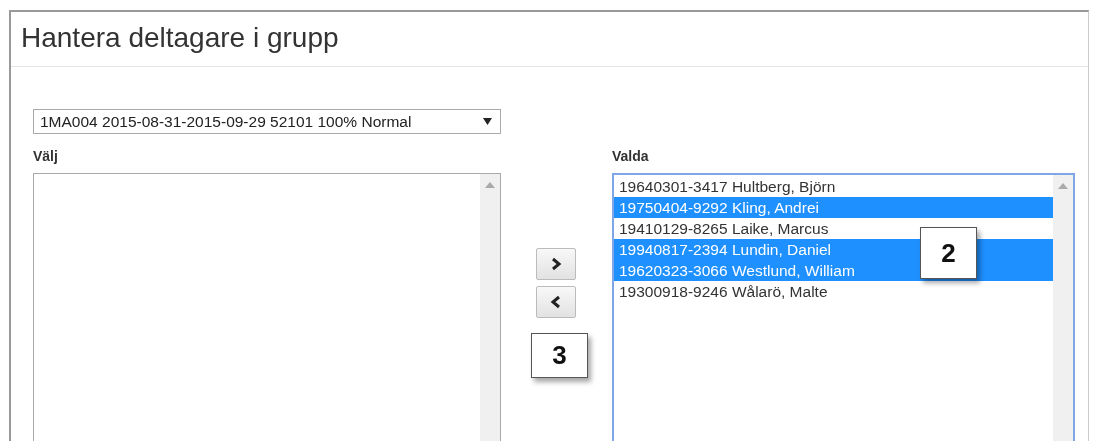 This screenshot has width=1118, height=441. I want to click on dialog-title: Hantera deltagare i grupp, so click(180, 38).